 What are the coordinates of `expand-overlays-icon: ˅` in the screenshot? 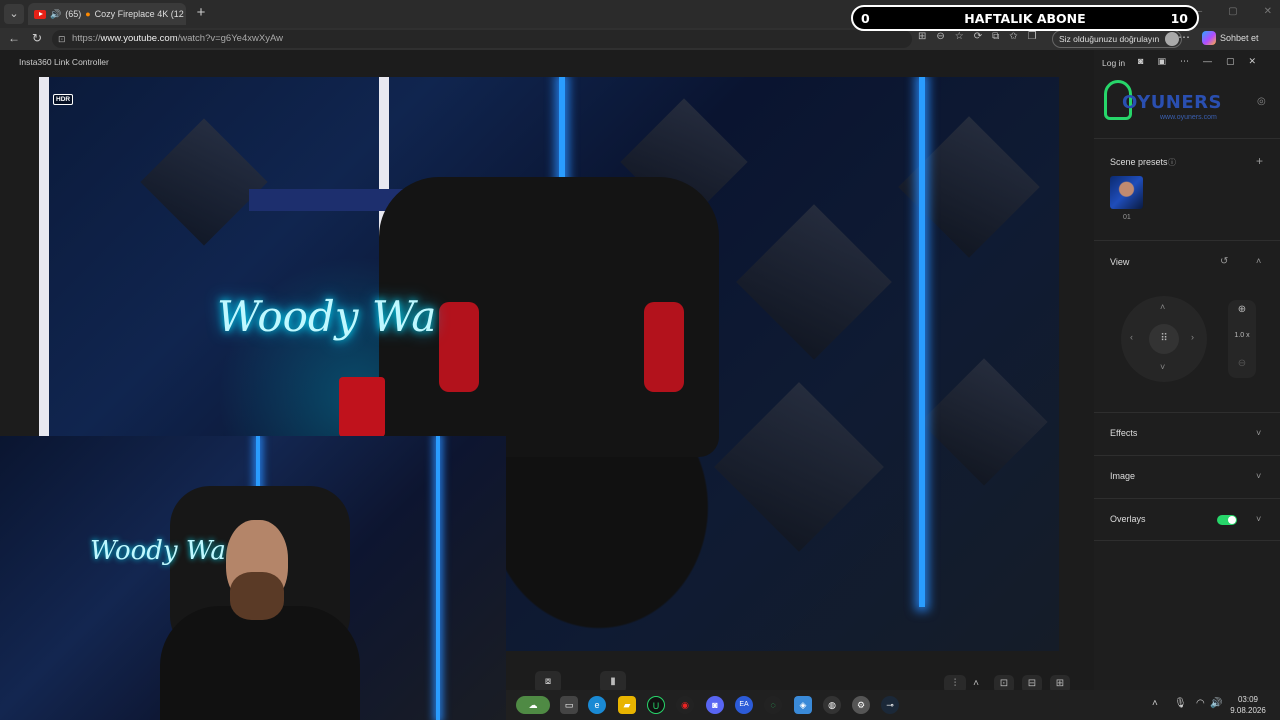 It's located at (1258, 519).